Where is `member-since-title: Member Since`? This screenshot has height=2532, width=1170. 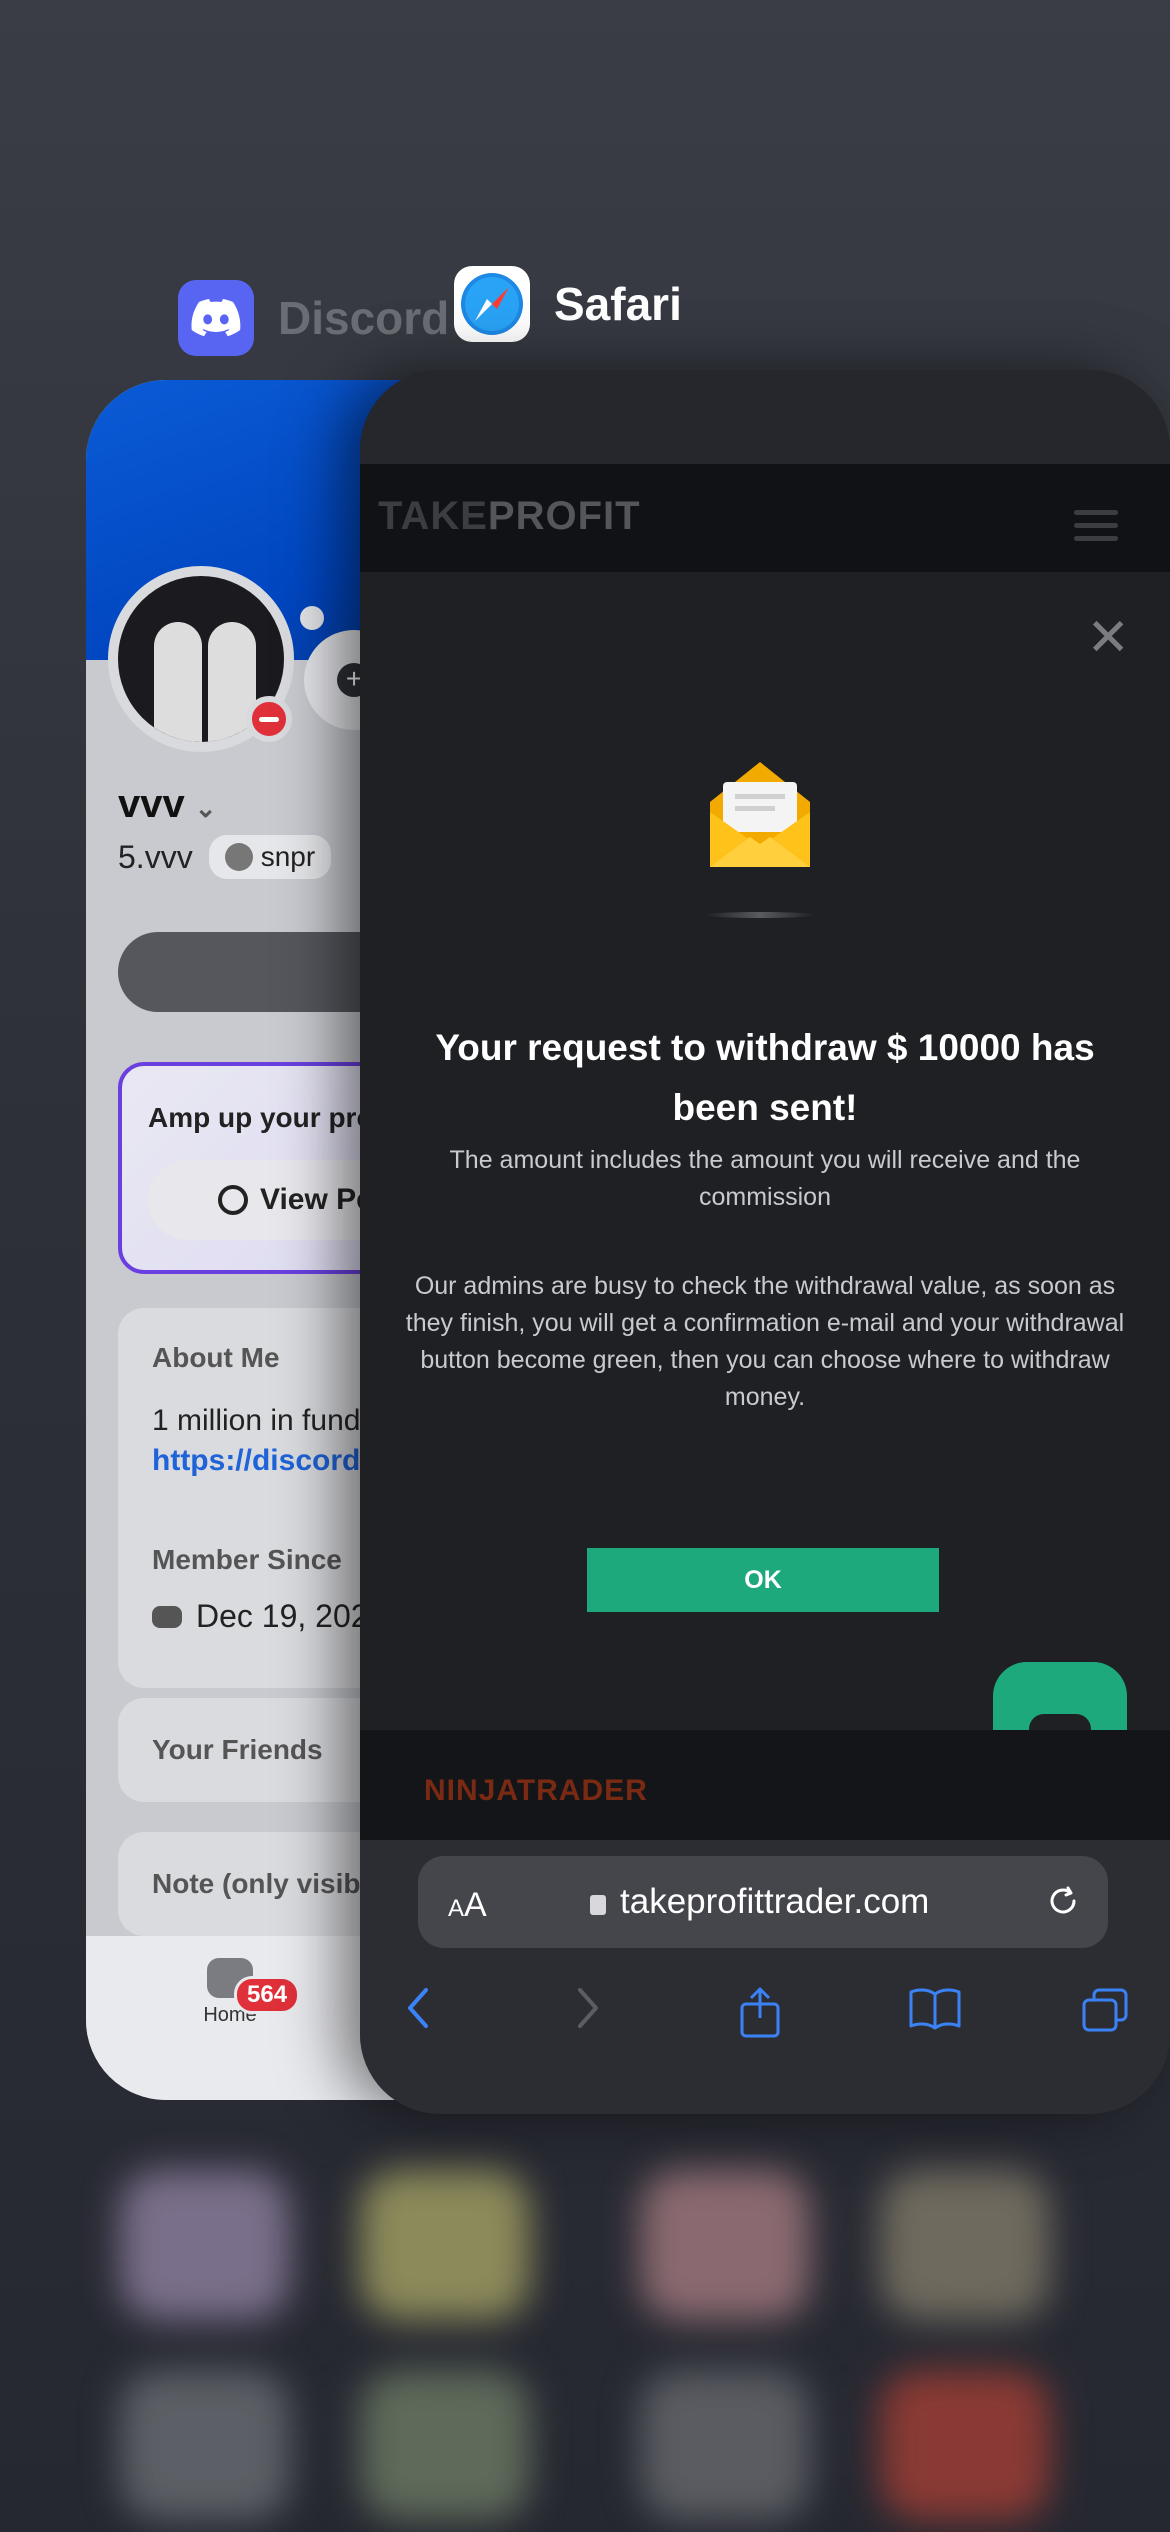
member-since-title: Member Since is located at coordinates (247, 1559).